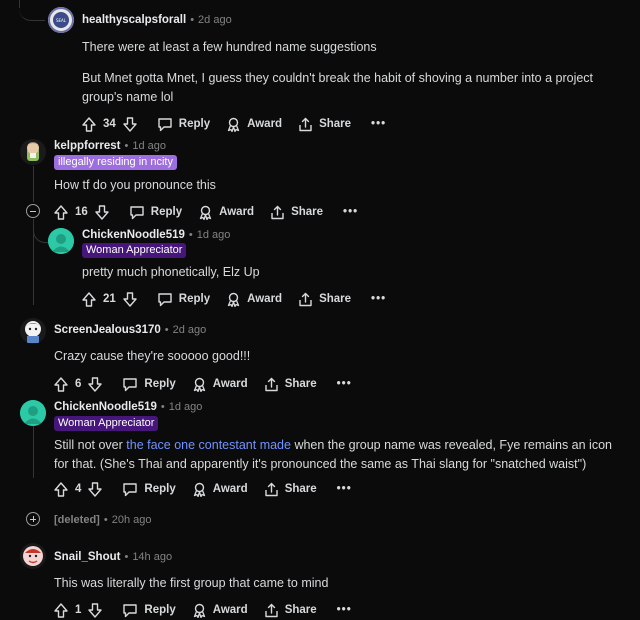 The height and width of the screenshot is (620, 640). What do you see at coordinates (90, 445) in the screenshot?
I see `comment-text: Still not over` at bounding box center [90, 445].